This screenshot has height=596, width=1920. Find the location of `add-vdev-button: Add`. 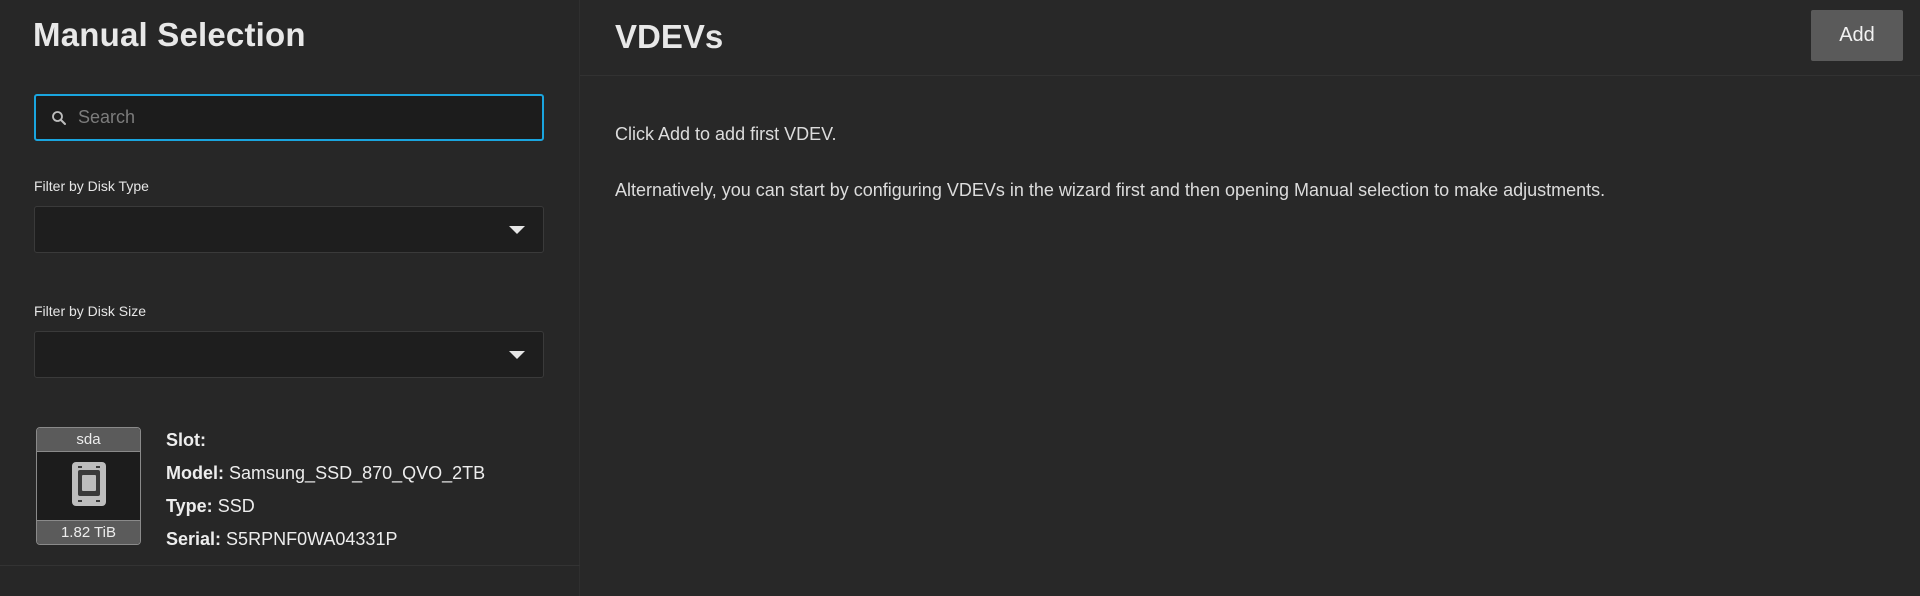

add-vdev-button: Add is located at coordinates (1857, 35).